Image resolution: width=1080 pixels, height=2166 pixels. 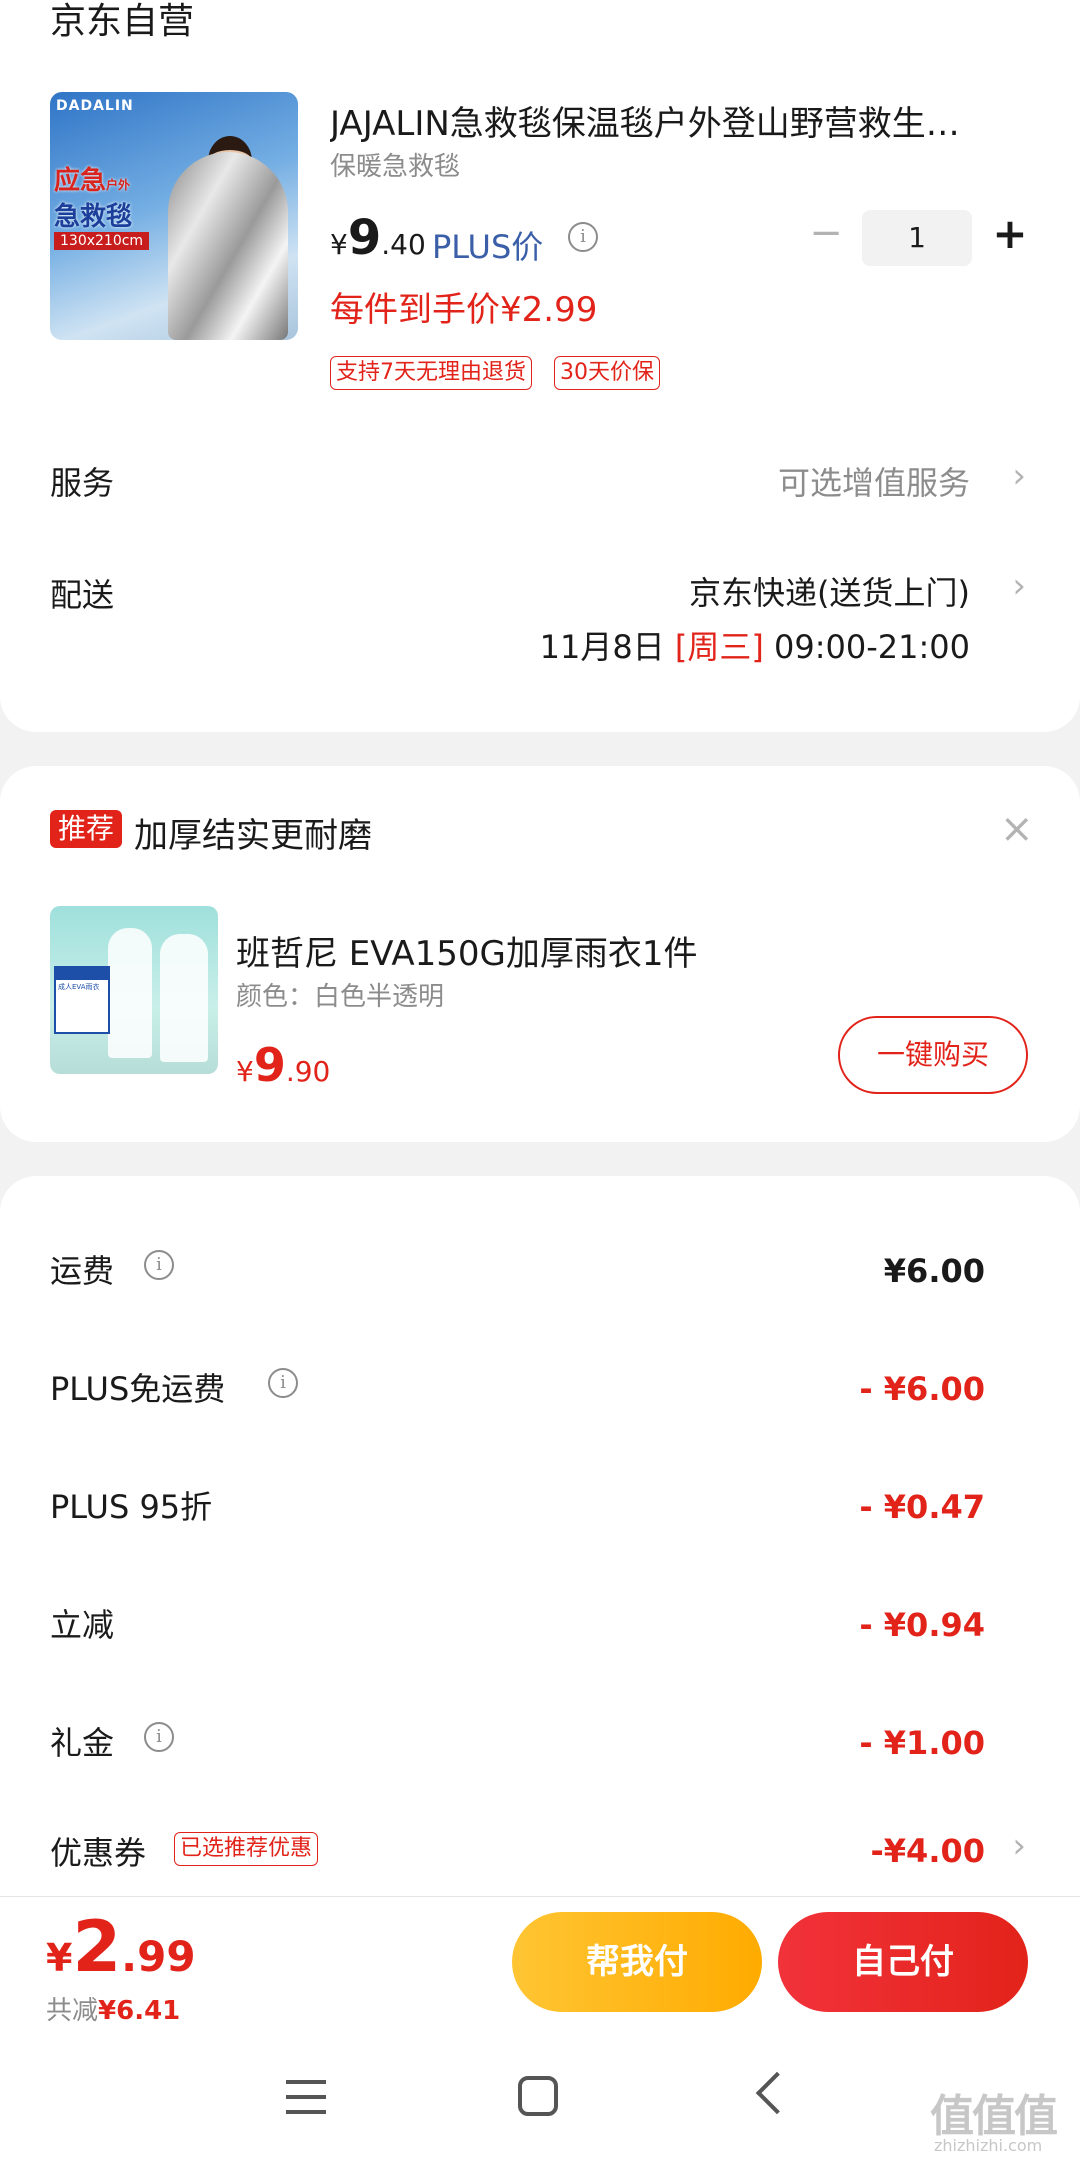 I want to click on service-value: 可选增值服务, so click(x=874, y=481).